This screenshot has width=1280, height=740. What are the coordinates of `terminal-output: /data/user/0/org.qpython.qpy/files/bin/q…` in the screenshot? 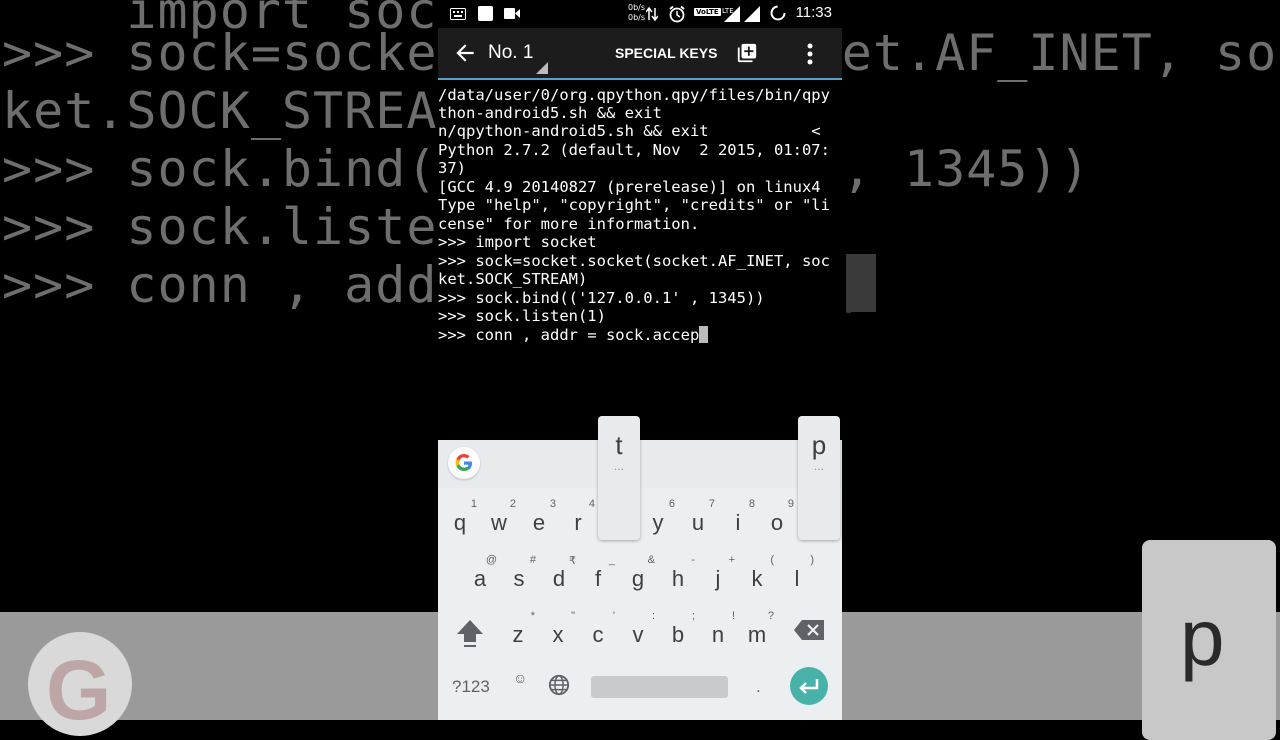 It's located at (640, 248).